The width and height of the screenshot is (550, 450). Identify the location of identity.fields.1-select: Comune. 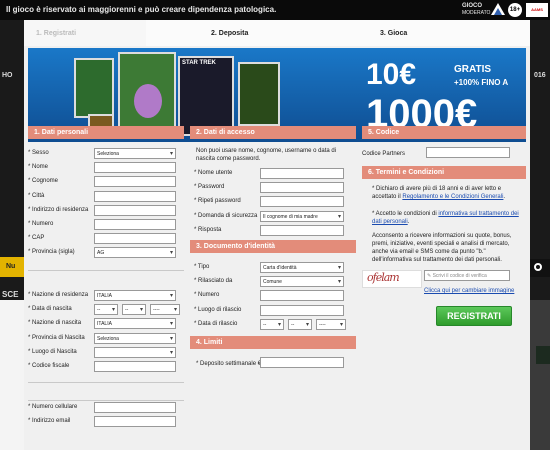
(302, 282).